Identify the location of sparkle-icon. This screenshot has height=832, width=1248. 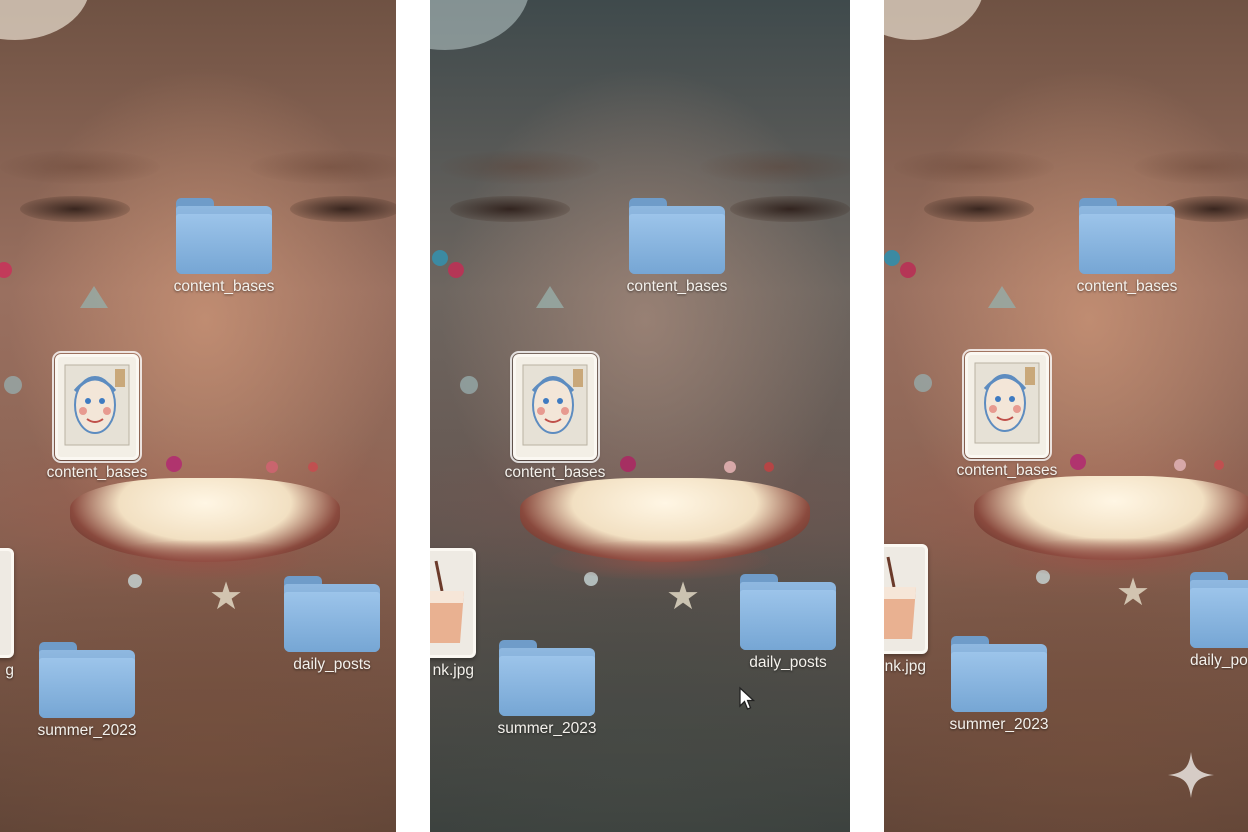
(1191, 775).